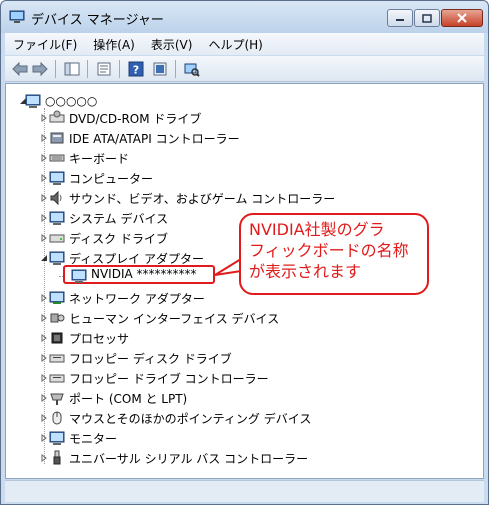  I want to click on mouse-icon, so click(57, 418).